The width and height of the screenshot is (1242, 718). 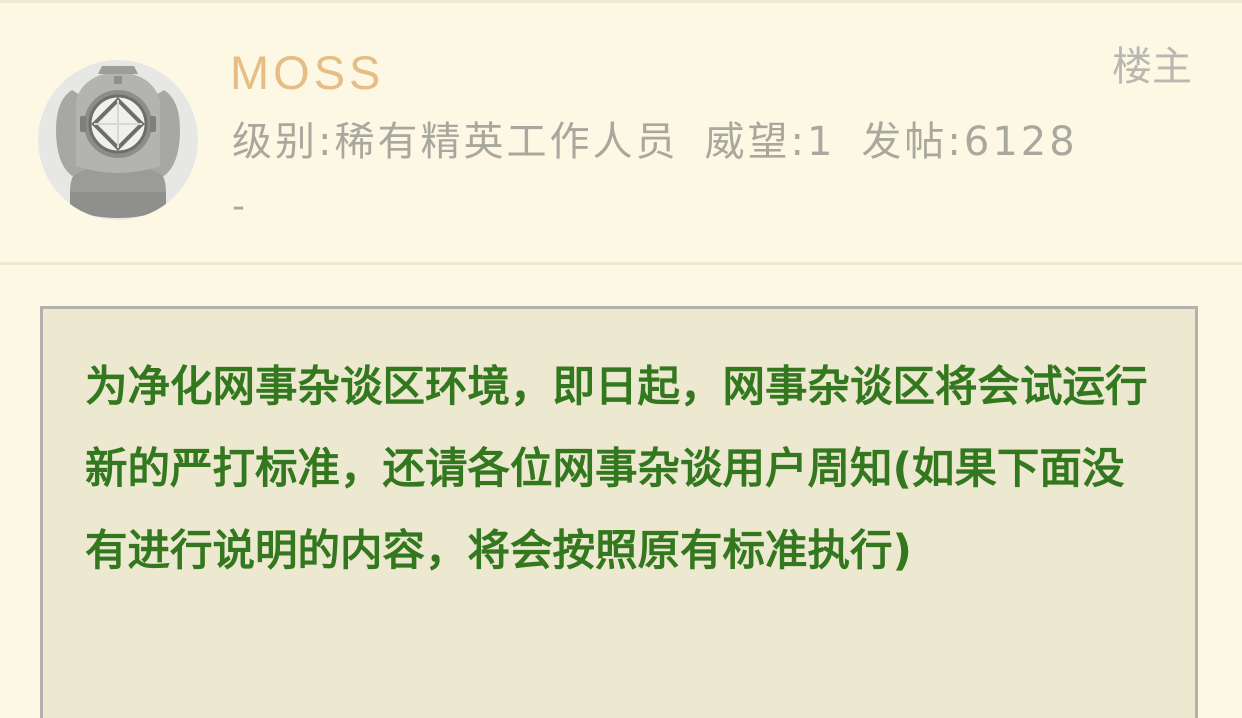 I want to click on username-link: MOSS, so click(x=307, y=73).